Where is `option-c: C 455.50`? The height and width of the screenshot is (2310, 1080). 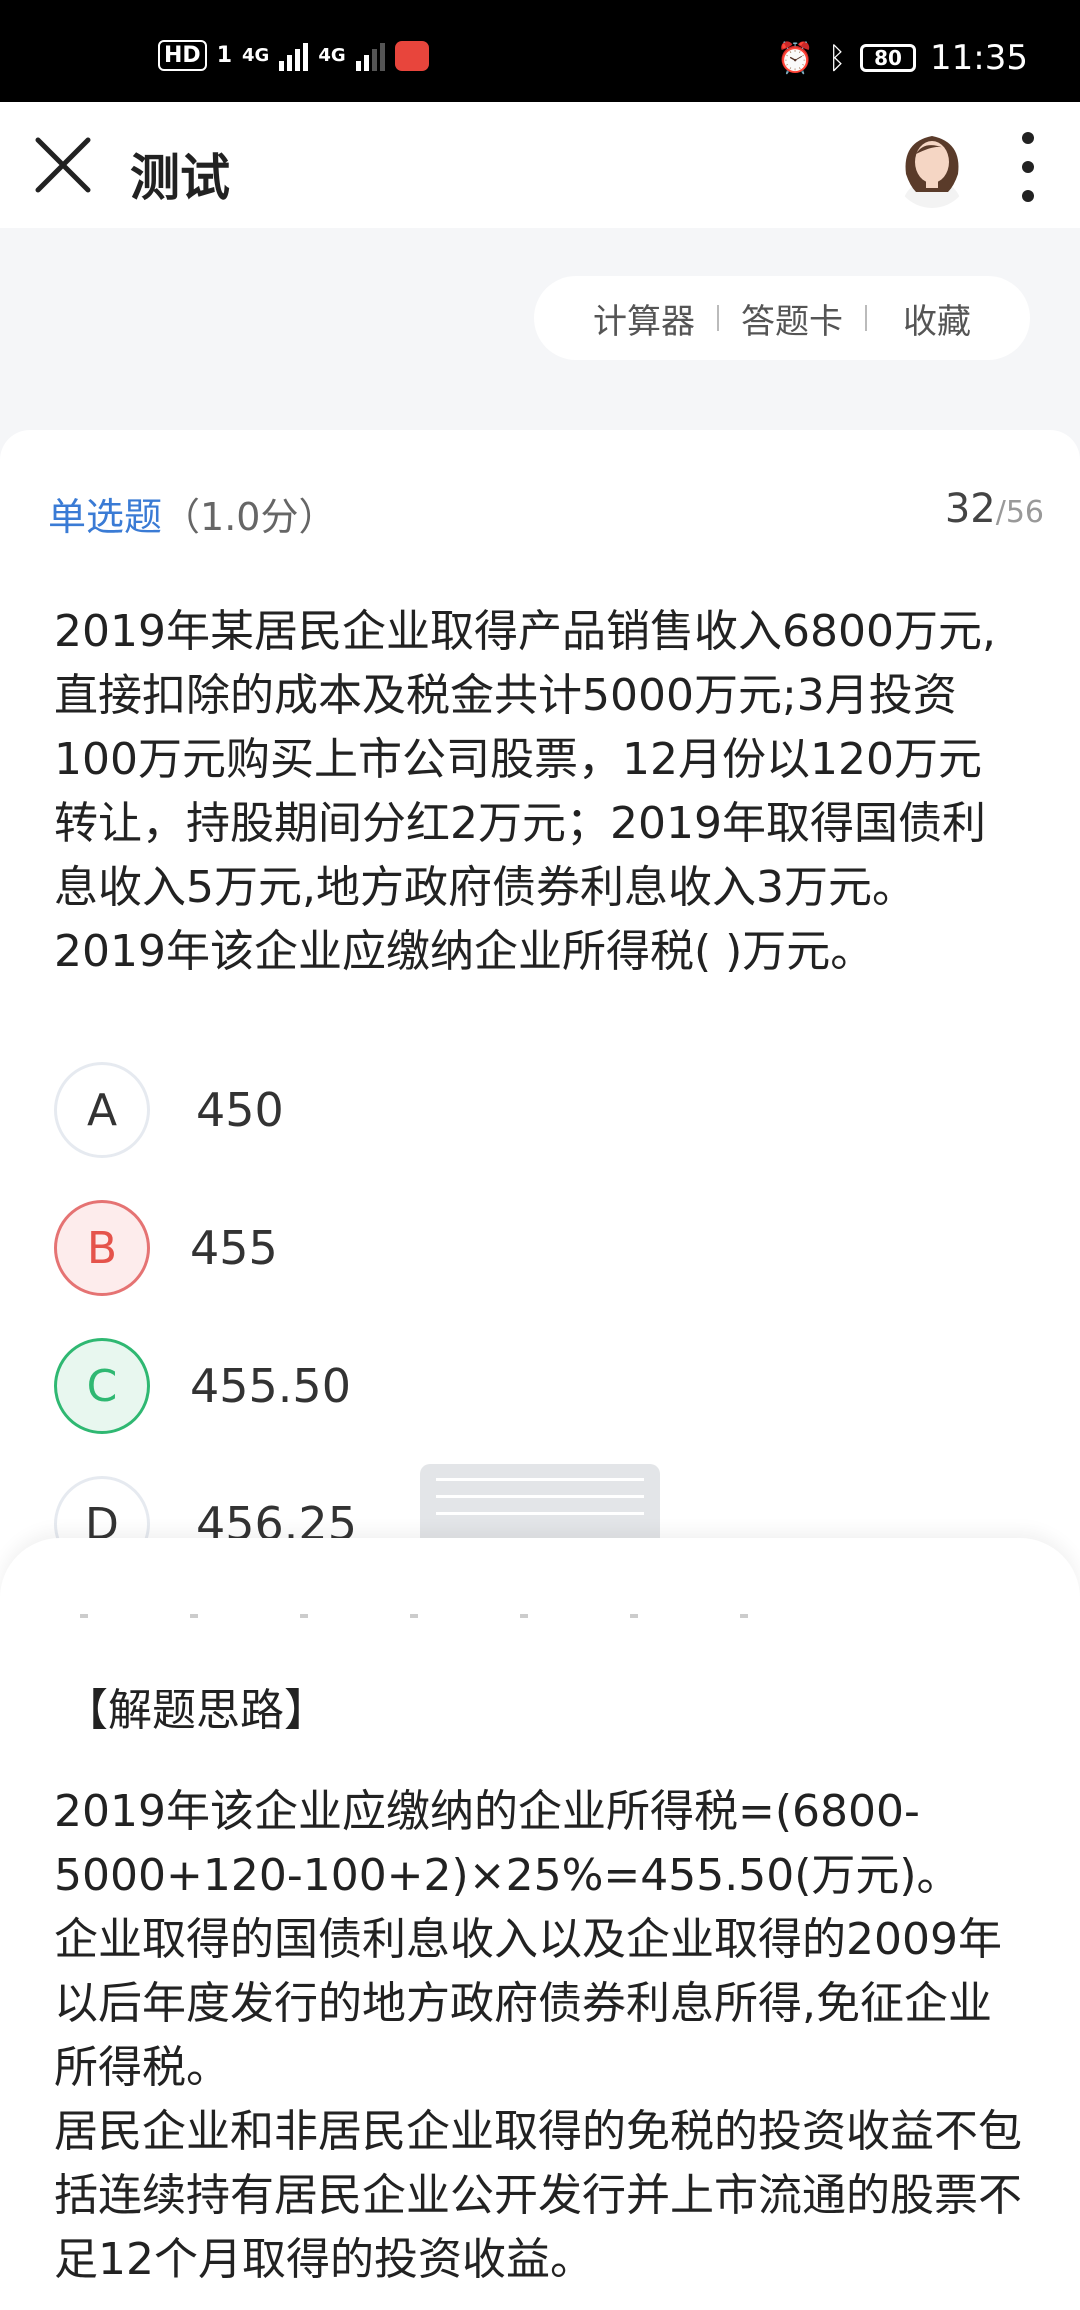 option-c: C 455.50 is located at coordinates (202, 1386).